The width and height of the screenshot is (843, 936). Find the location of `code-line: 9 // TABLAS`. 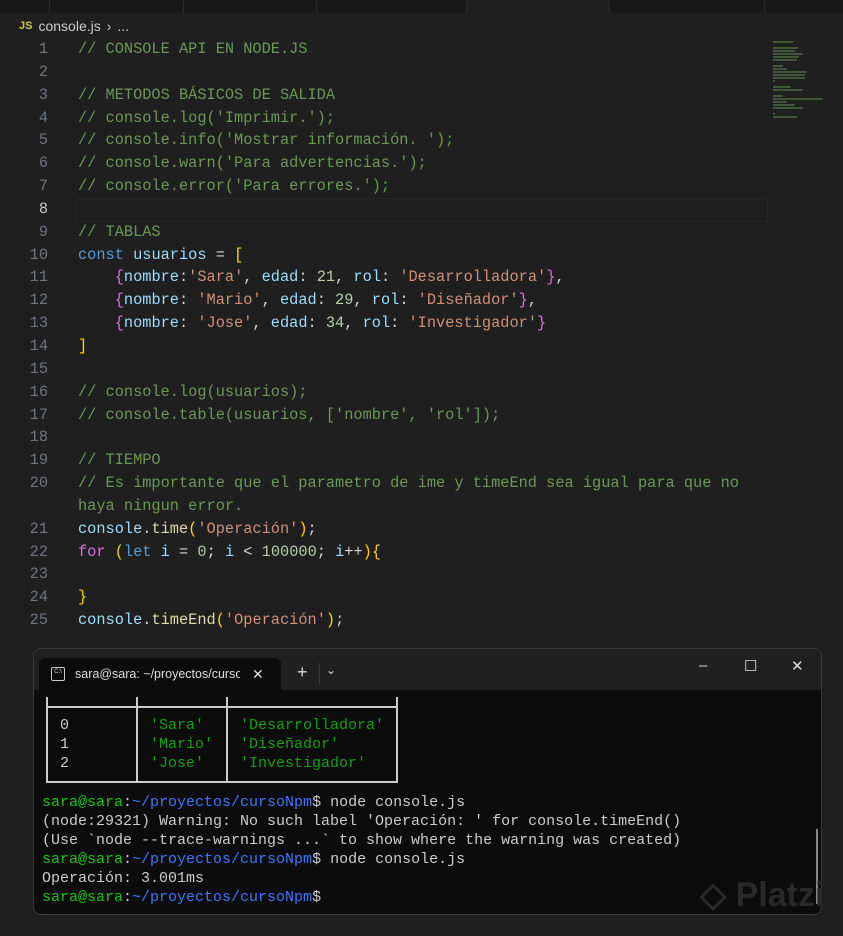

code-line: 9 // TABLAS is located at coordinates (421, 232).